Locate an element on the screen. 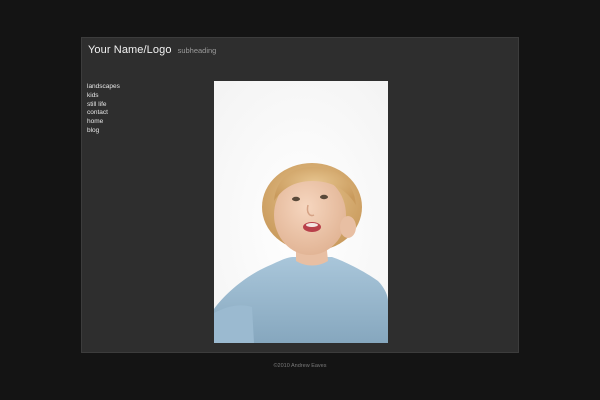  site-subheading: subheading is located at coordinates (197, 50).